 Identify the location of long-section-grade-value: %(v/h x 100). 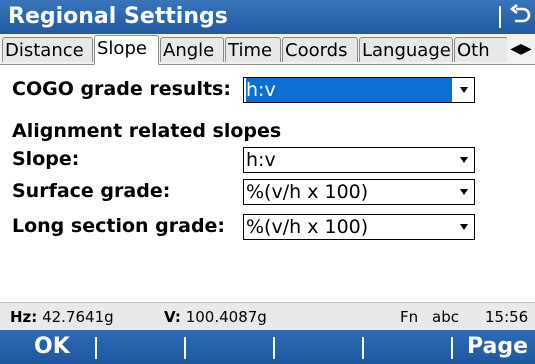
(307, 227).